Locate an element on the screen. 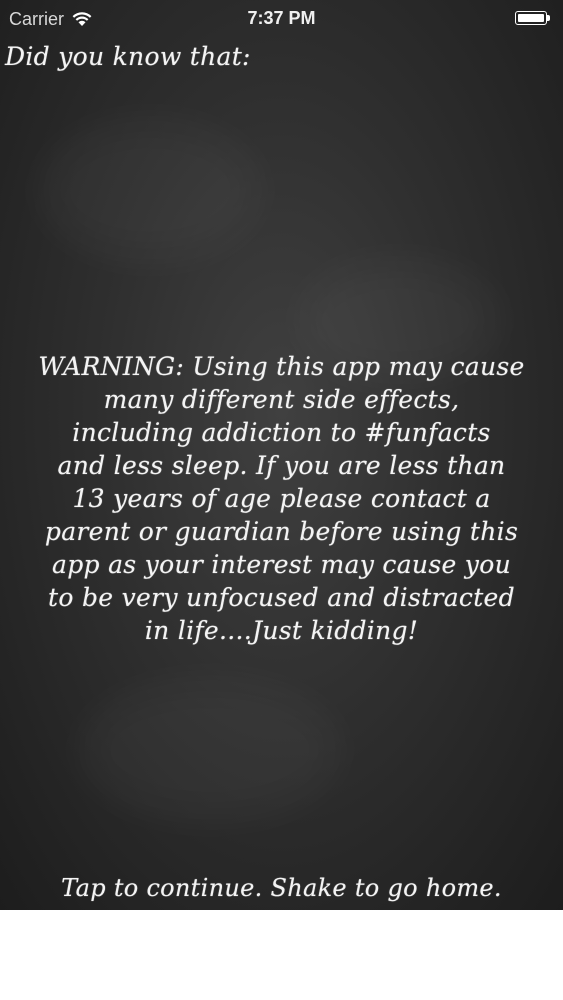  status-bar: Carrier 7:37 PM is located at coordinates (281, 19).